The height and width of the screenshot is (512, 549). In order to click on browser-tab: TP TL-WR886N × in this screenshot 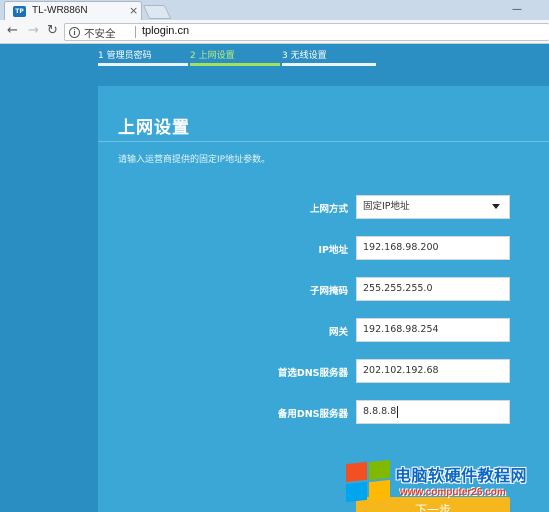, I will do `click(73, 10)`.